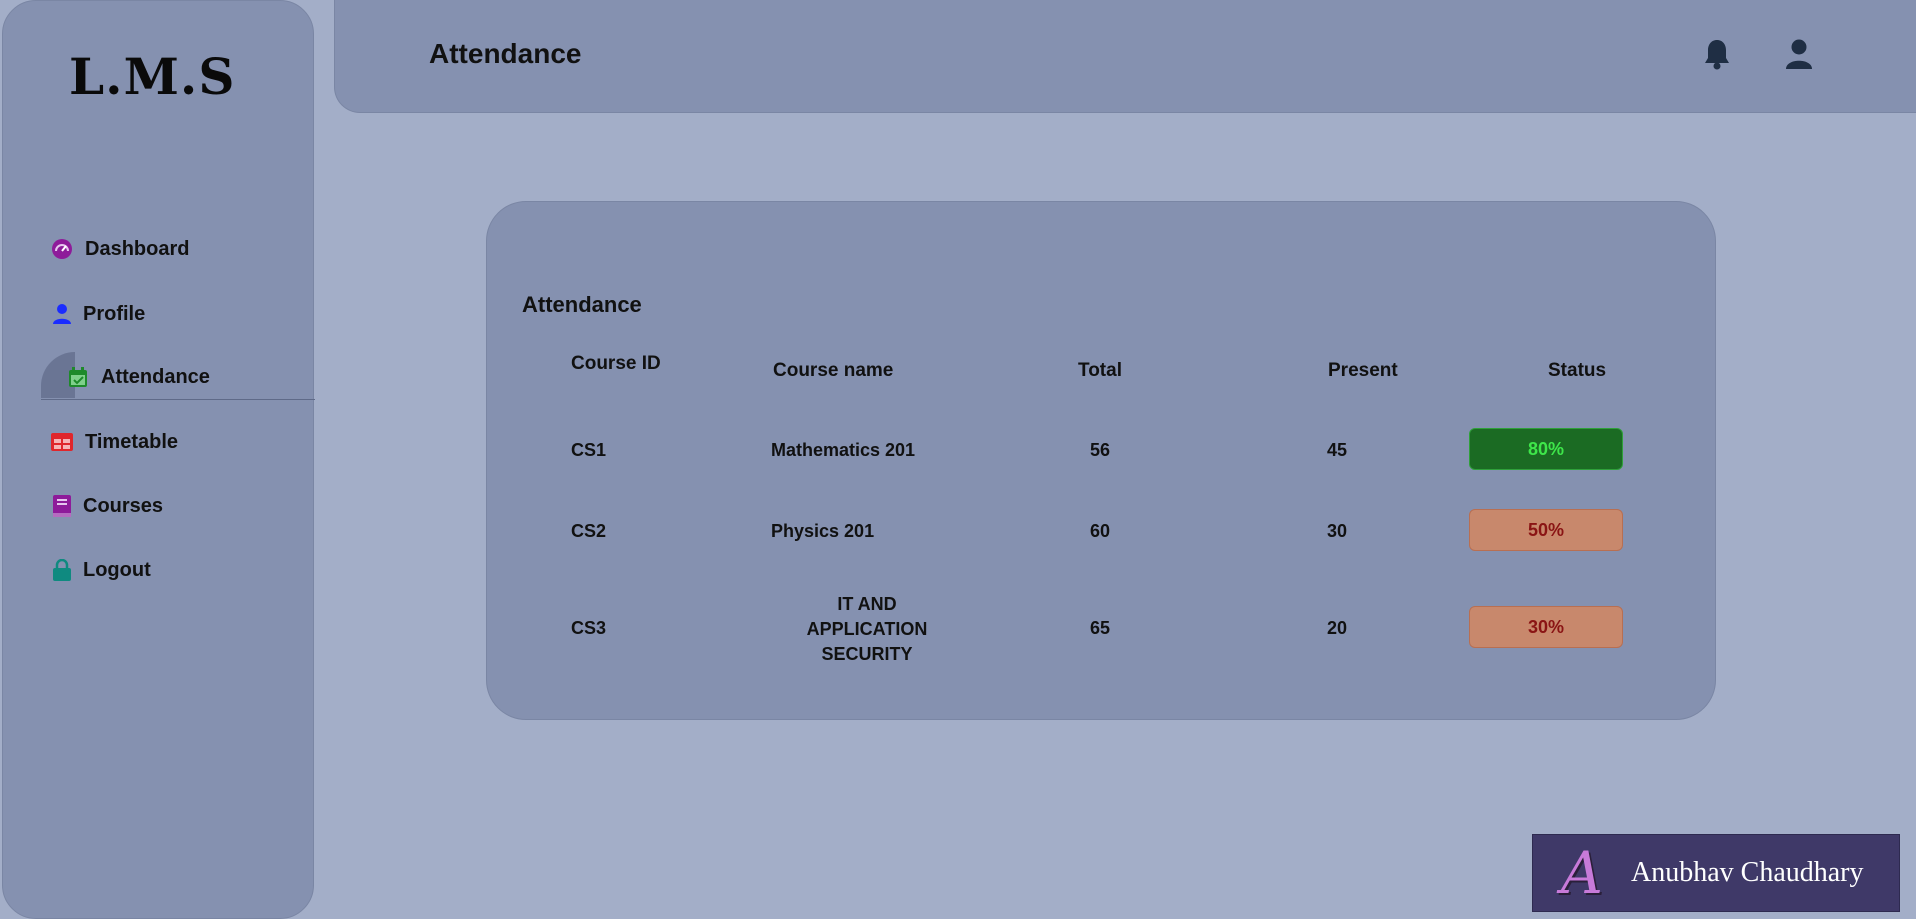 This screenshot has height=919, width=1916. I want to click on status-badge: 30%, so click(1546, 627).